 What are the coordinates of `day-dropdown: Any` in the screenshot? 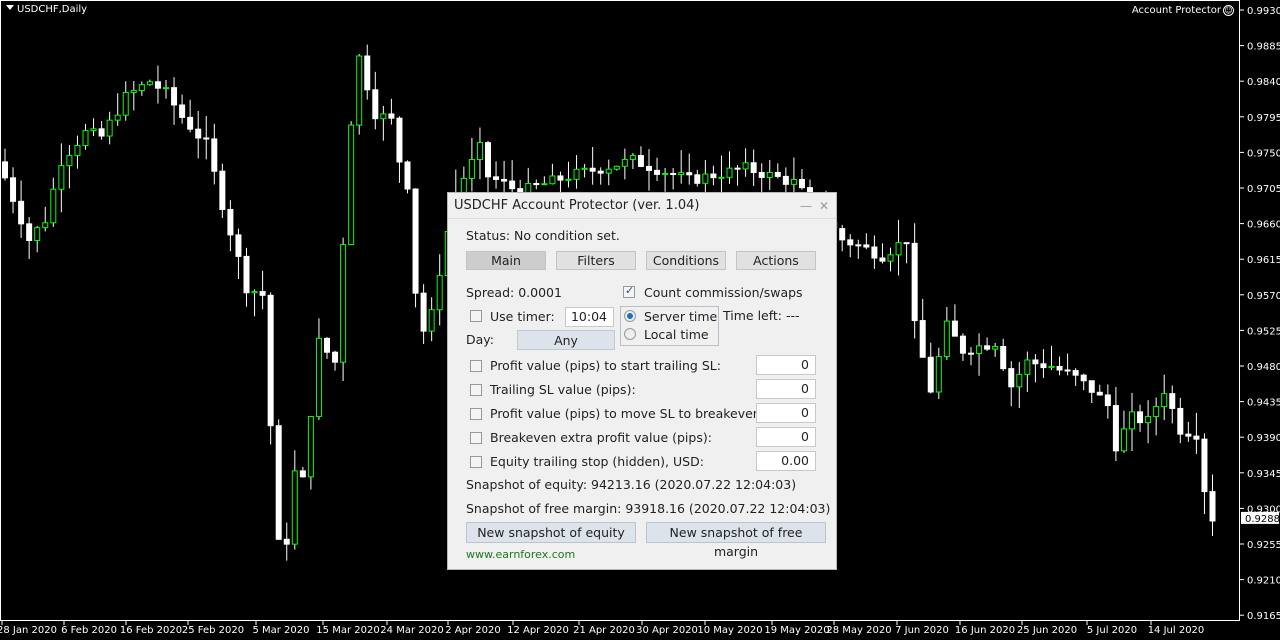 It's located at (566, 340).